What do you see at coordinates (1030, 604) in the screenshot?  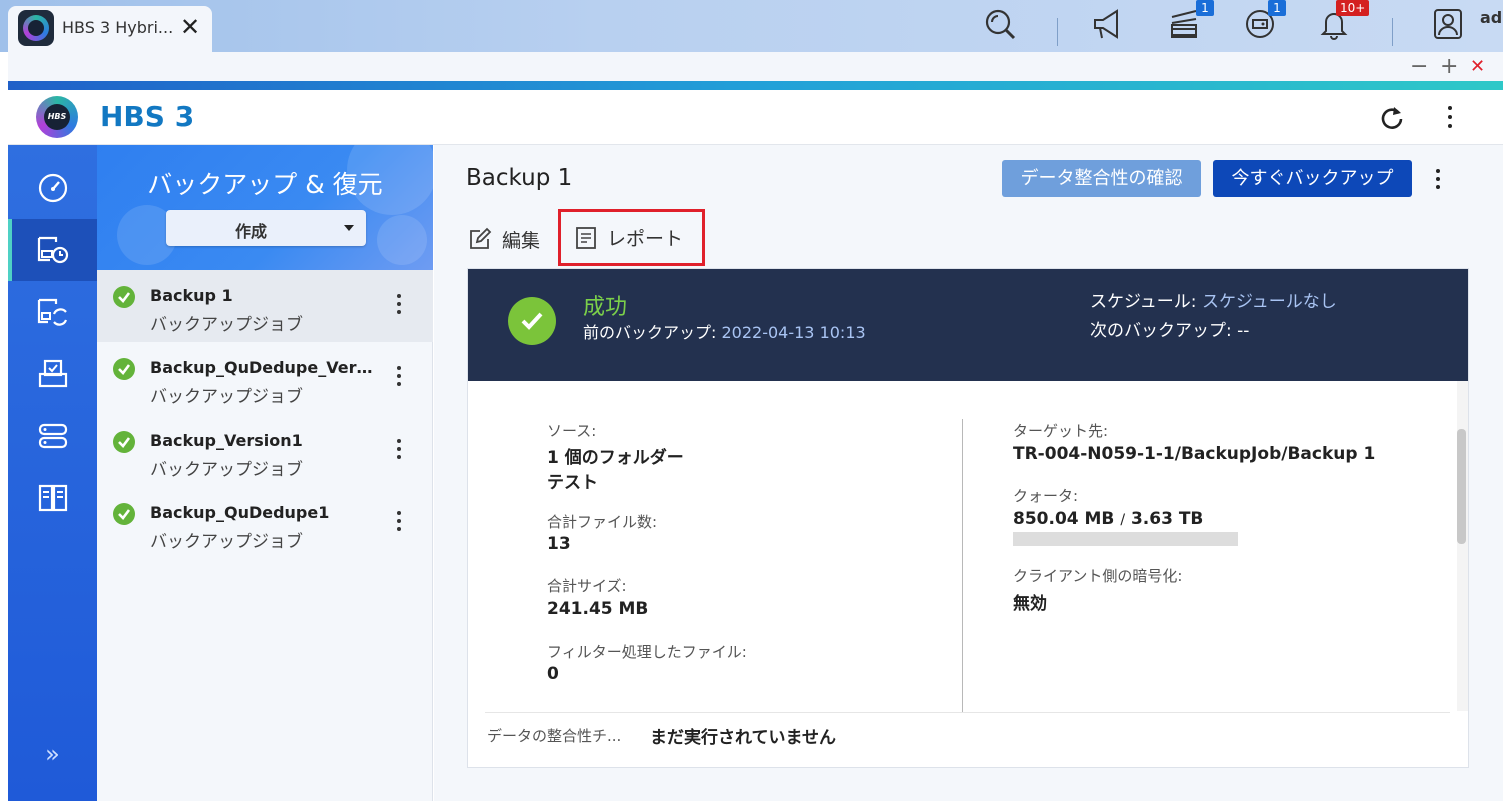 I see `encryption-value: 無効` at bounding box center [1030, 604].